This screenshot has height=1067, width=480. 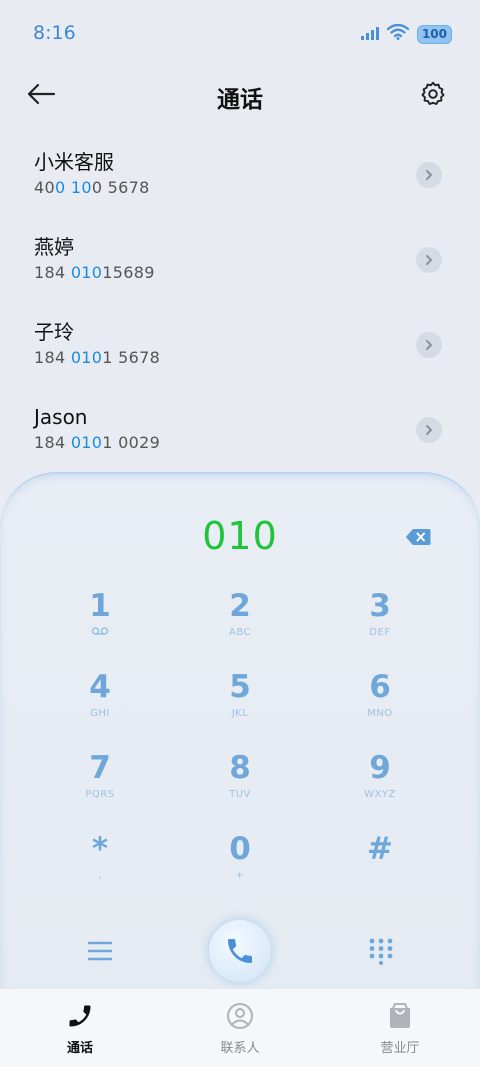 I want to click on contact-number: 400 100 5678, so click(x=92, y=187).